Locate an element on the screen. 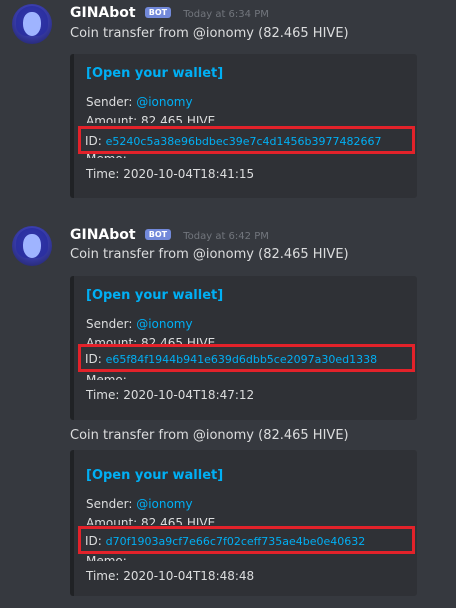 The image size is (456, 608). embed-time: Time: 2020-10-04T18:41:15 is located at coordinates (170, 174).